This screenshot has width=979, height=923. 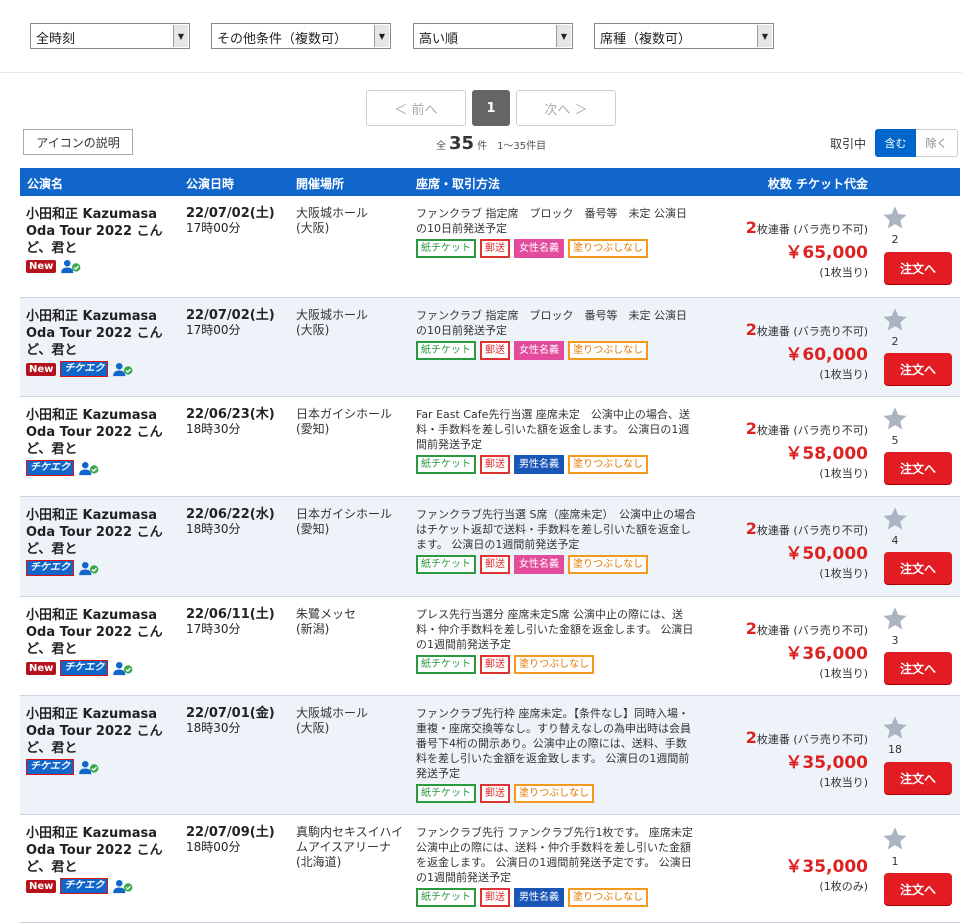 I want to click on next-page-button: 次へ ＞, so click(x=566, y=108).